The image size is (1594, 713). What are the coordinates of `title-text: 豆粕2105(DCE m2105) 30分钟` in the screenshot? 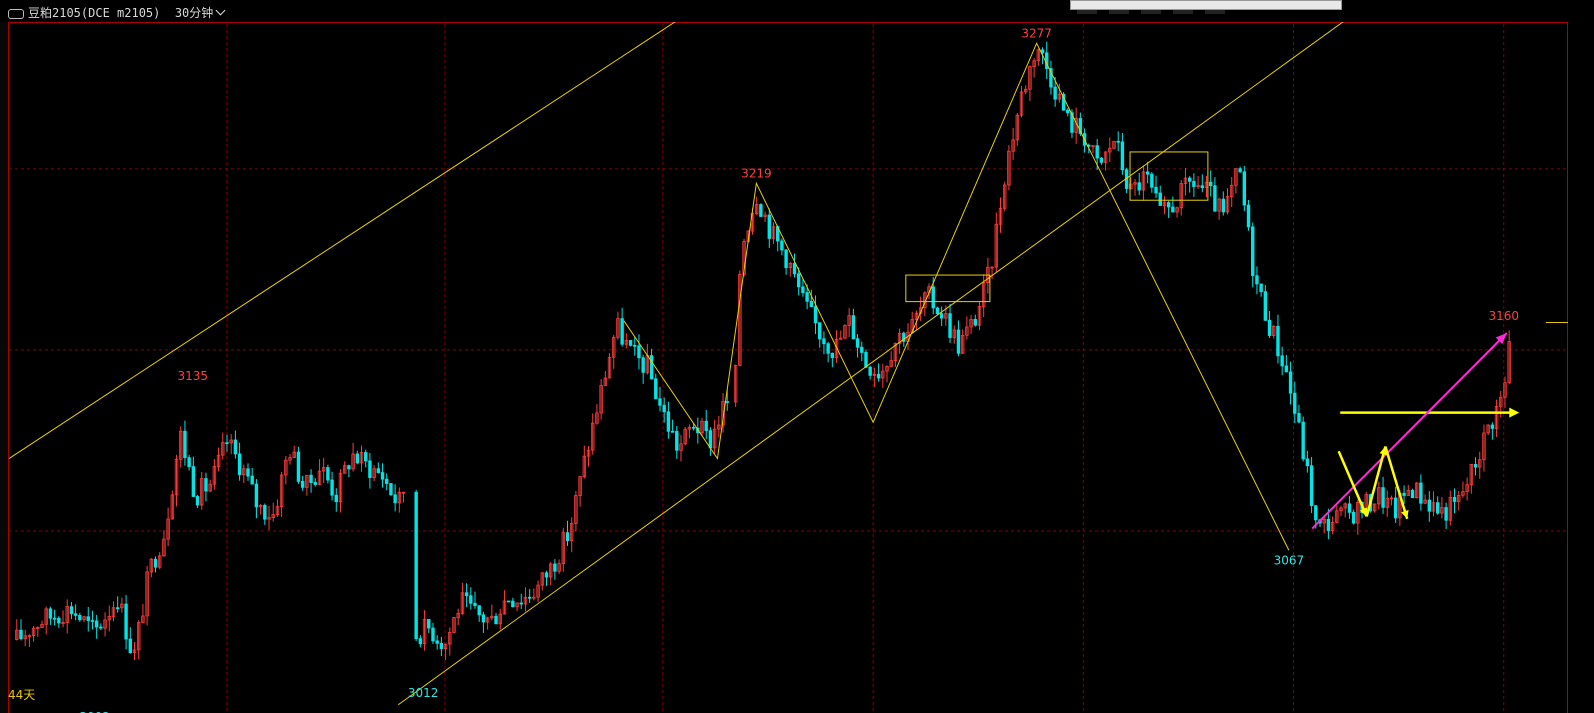 It's located at (117, 12).